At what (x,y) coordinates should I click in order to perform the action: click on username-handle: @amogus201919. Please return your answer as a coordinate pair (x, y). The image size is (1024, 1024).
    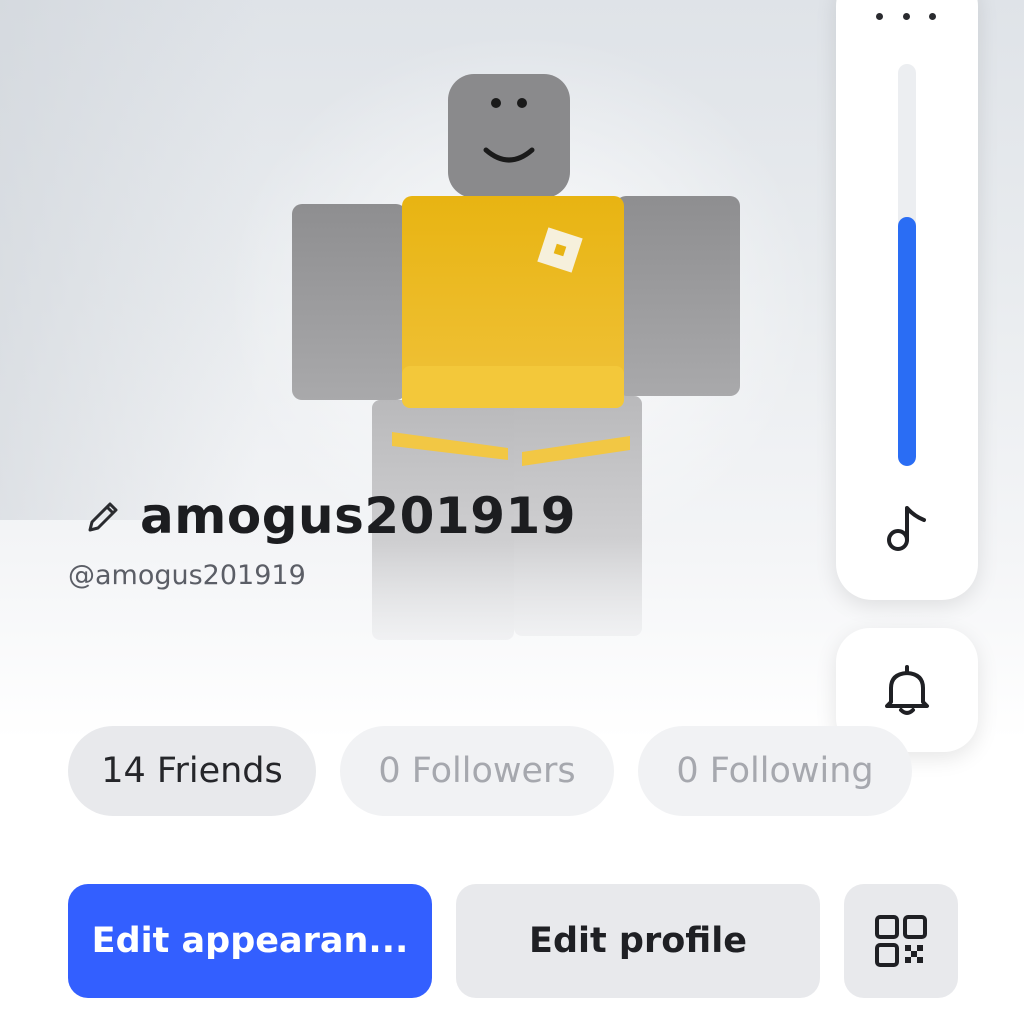
    Looking at the image, I should click on (187, 575).